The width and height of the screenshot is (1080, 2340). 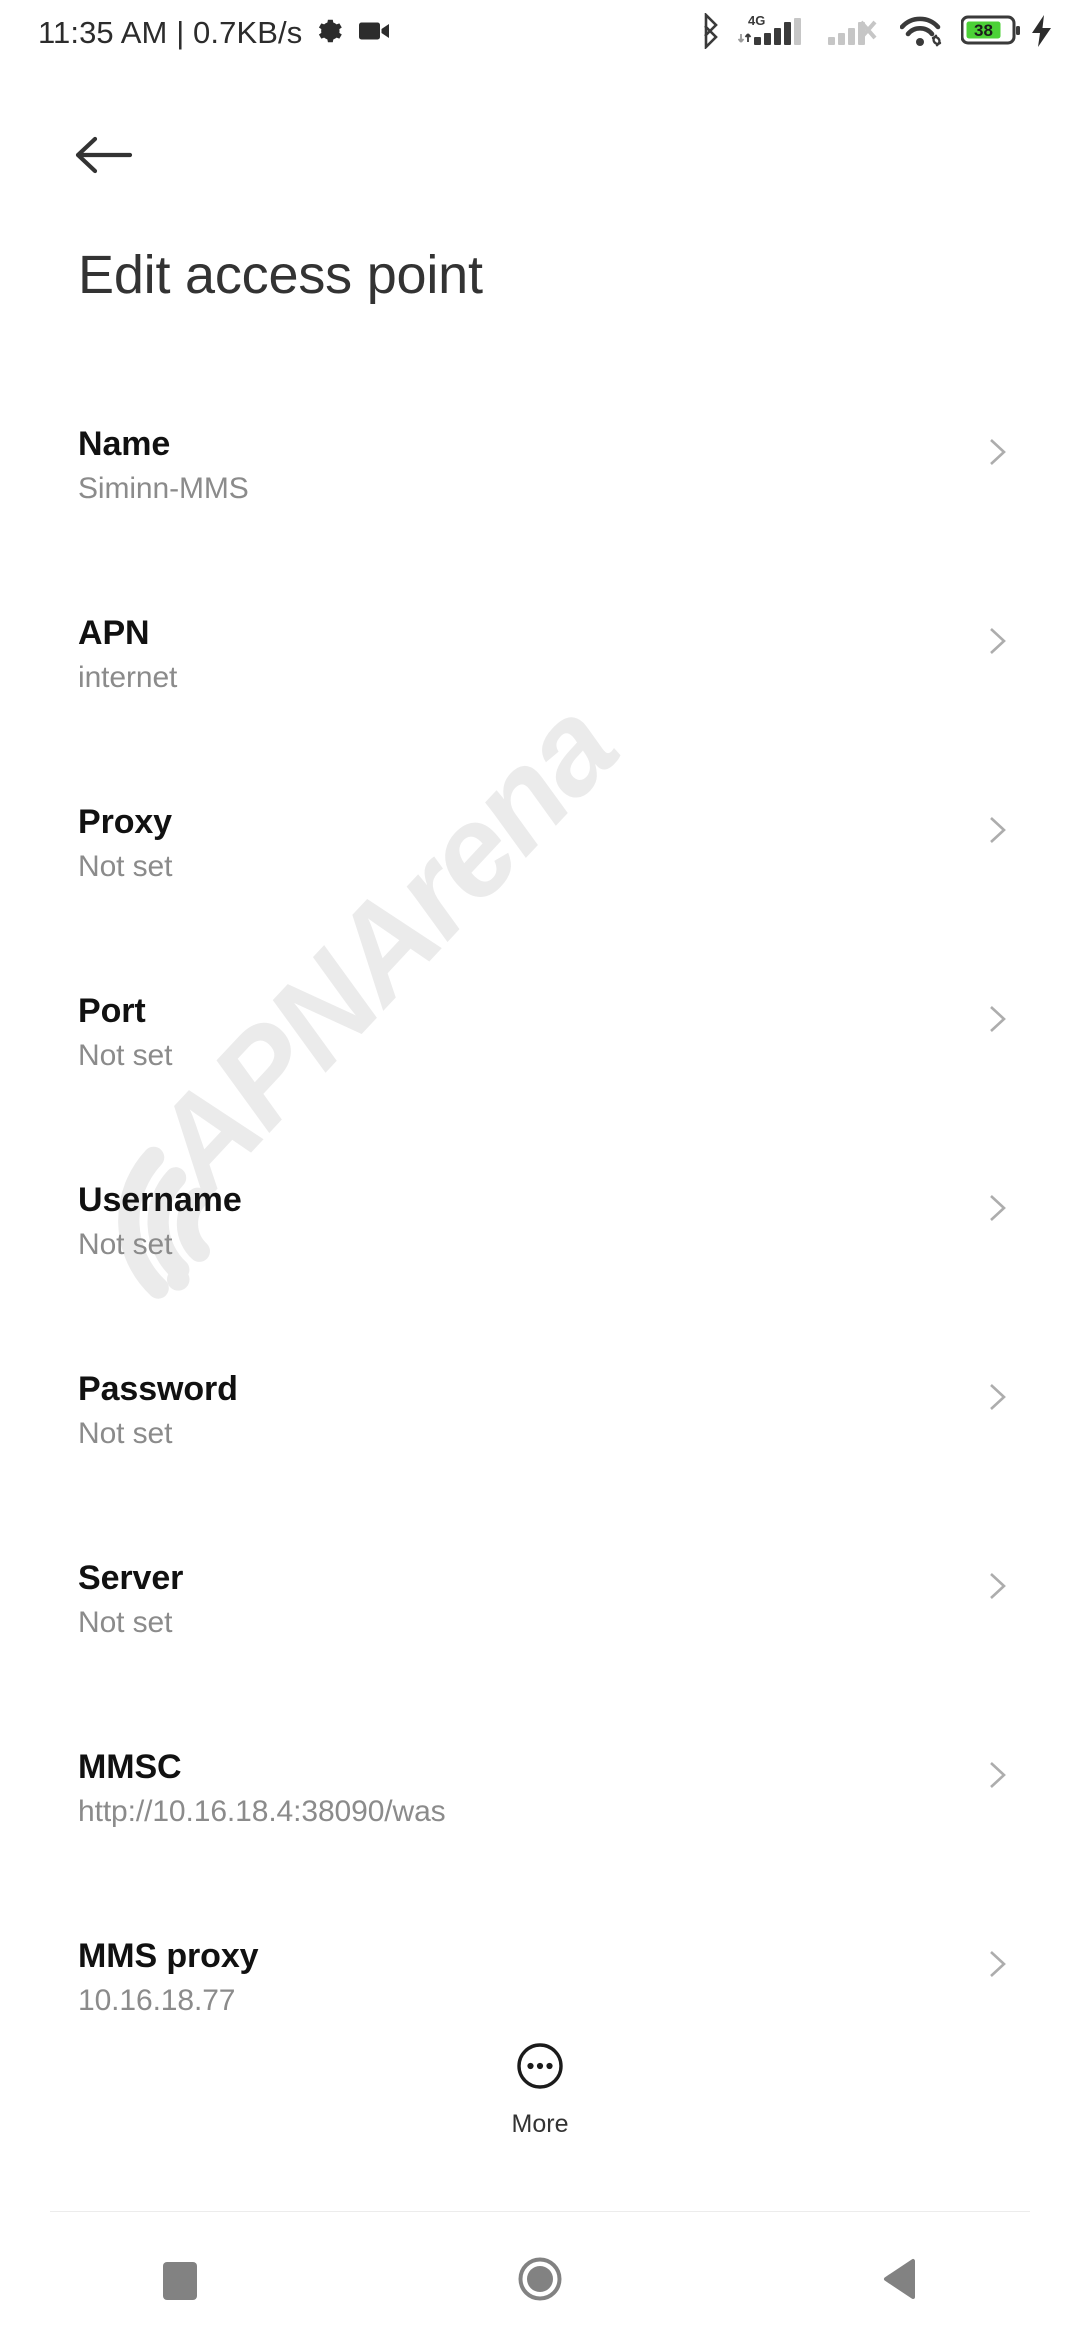 I want to click on mobile-signal-4g-icon: 4G, so click(x=776, y=33).